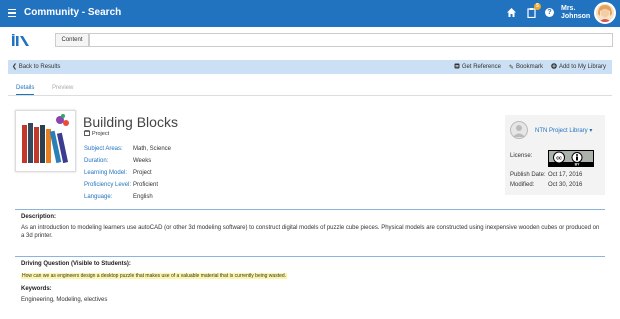  Describe the element at coordinates (87, 134) in the screenshot. I see `project-icon` at that location.